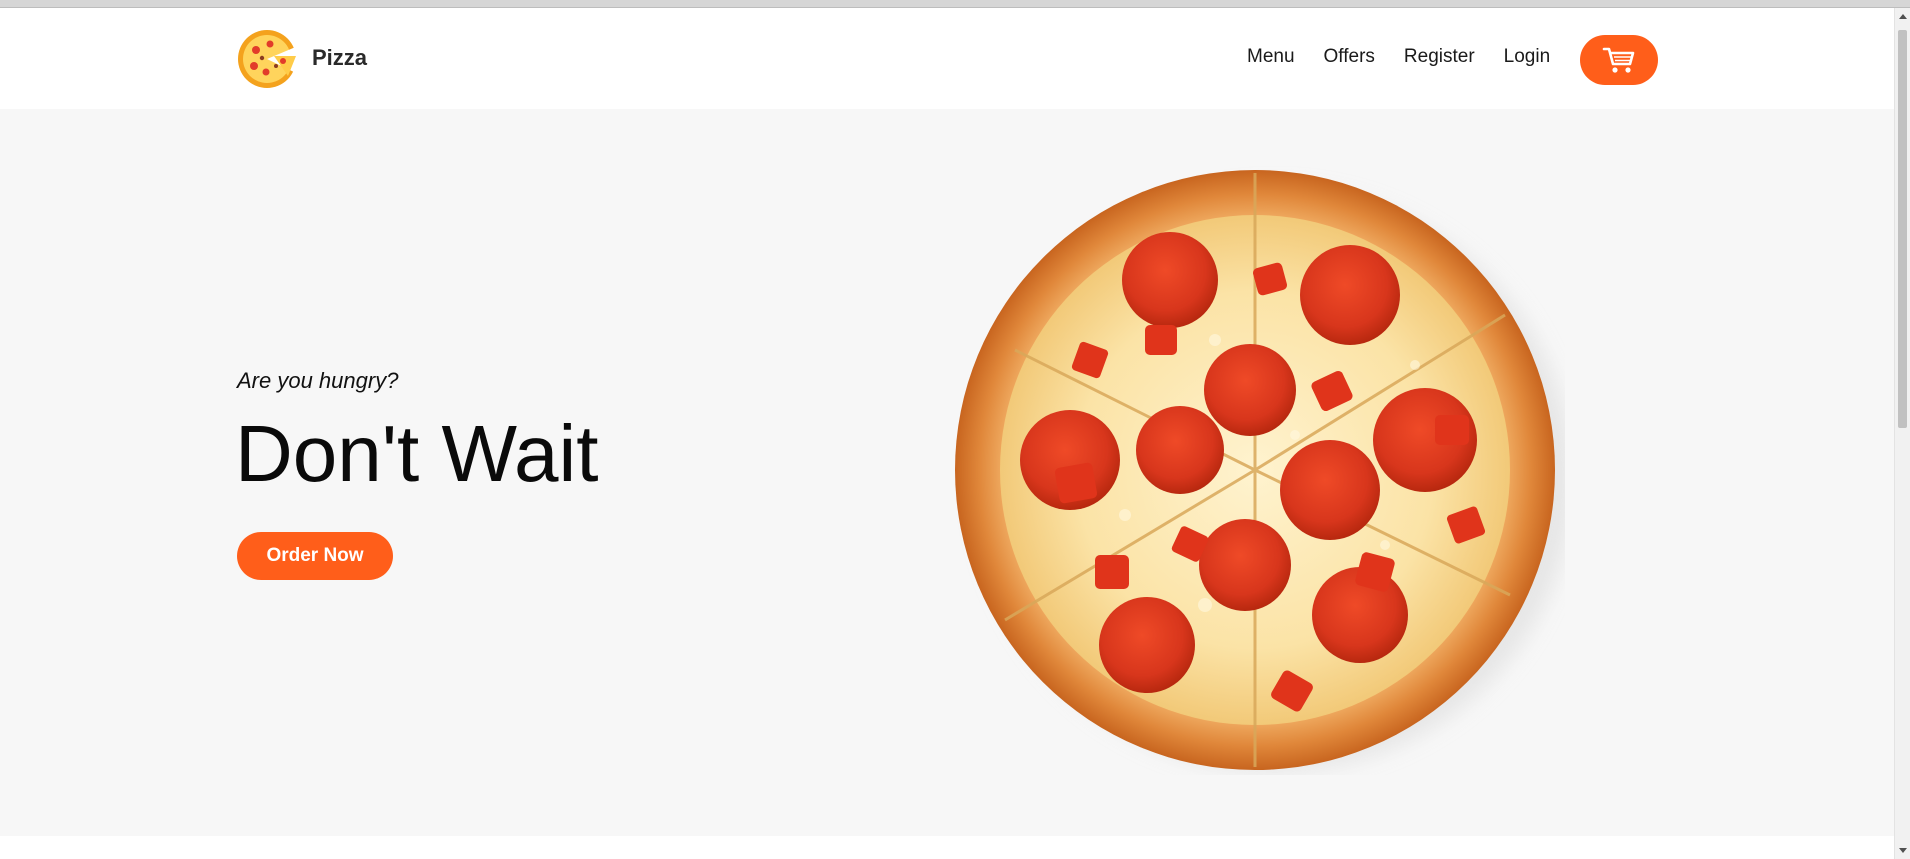  What do you see at coordinates (417, 453) in the screenshot?
I see `hero-title: Don't Wait` at bounding box center [417, 453].